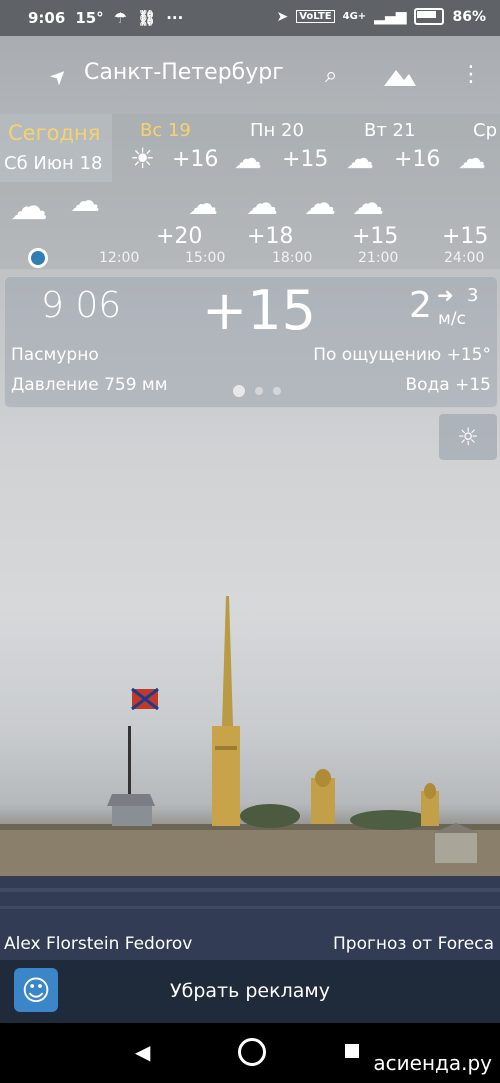 The image size is (500, 1083). What do you see at coordinates (378, 258) in the screenshot?
I see `hour-time: 21:00` at bounding box center [378, 258].